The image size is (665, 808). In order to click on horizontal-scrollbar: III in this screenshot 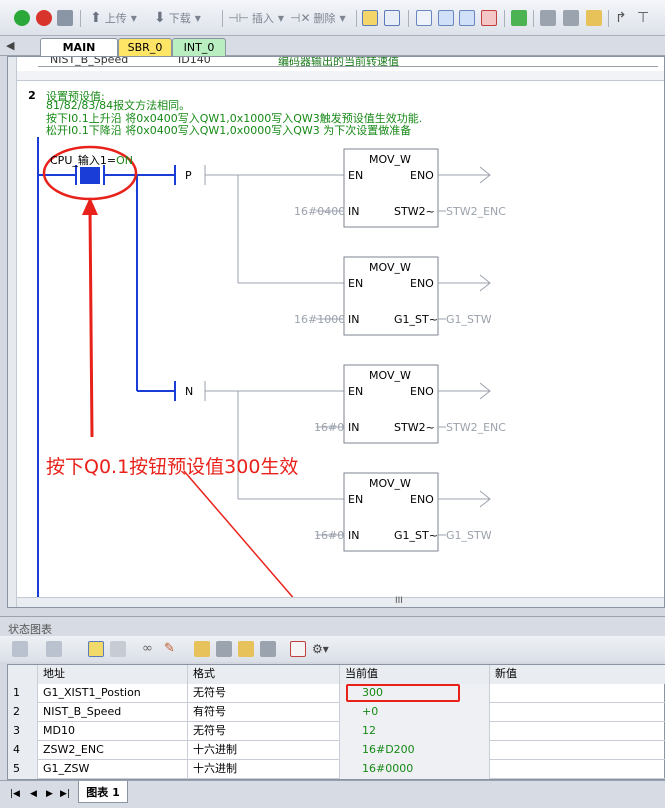, I will do `click(340, 601)`.